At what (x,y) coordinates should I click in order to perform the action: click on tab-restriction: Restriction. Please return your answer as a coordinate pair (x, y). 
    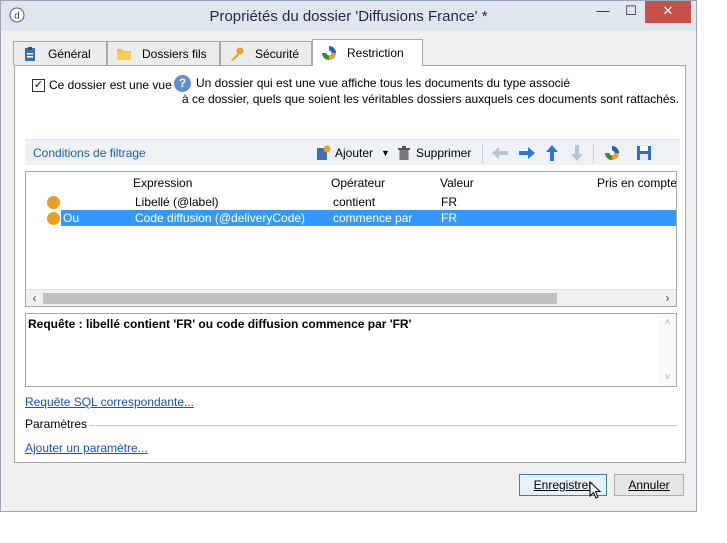
    Looking at the image, I should click on (367, 52).